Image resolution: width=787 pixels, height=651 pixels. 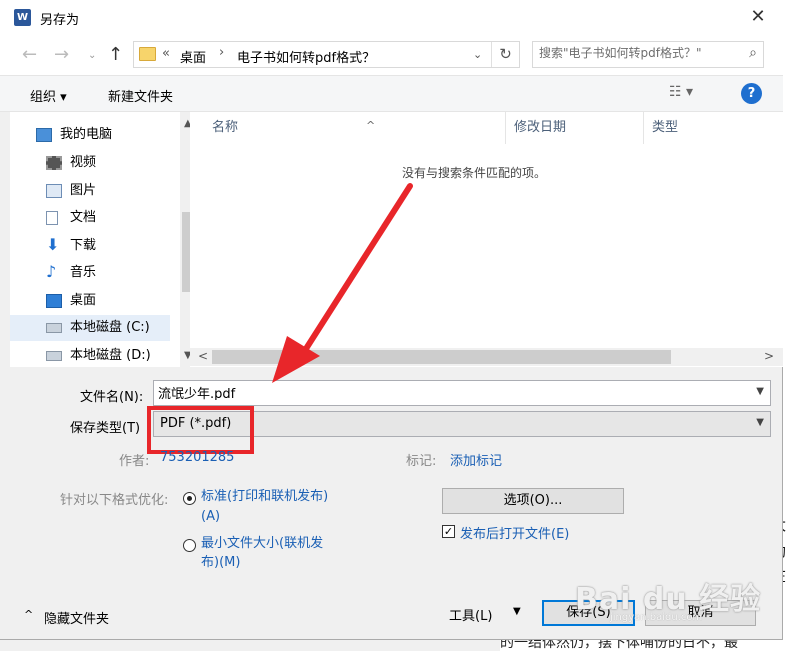 I want to click on column-header-label: 类型, so click(x=665, y=127).